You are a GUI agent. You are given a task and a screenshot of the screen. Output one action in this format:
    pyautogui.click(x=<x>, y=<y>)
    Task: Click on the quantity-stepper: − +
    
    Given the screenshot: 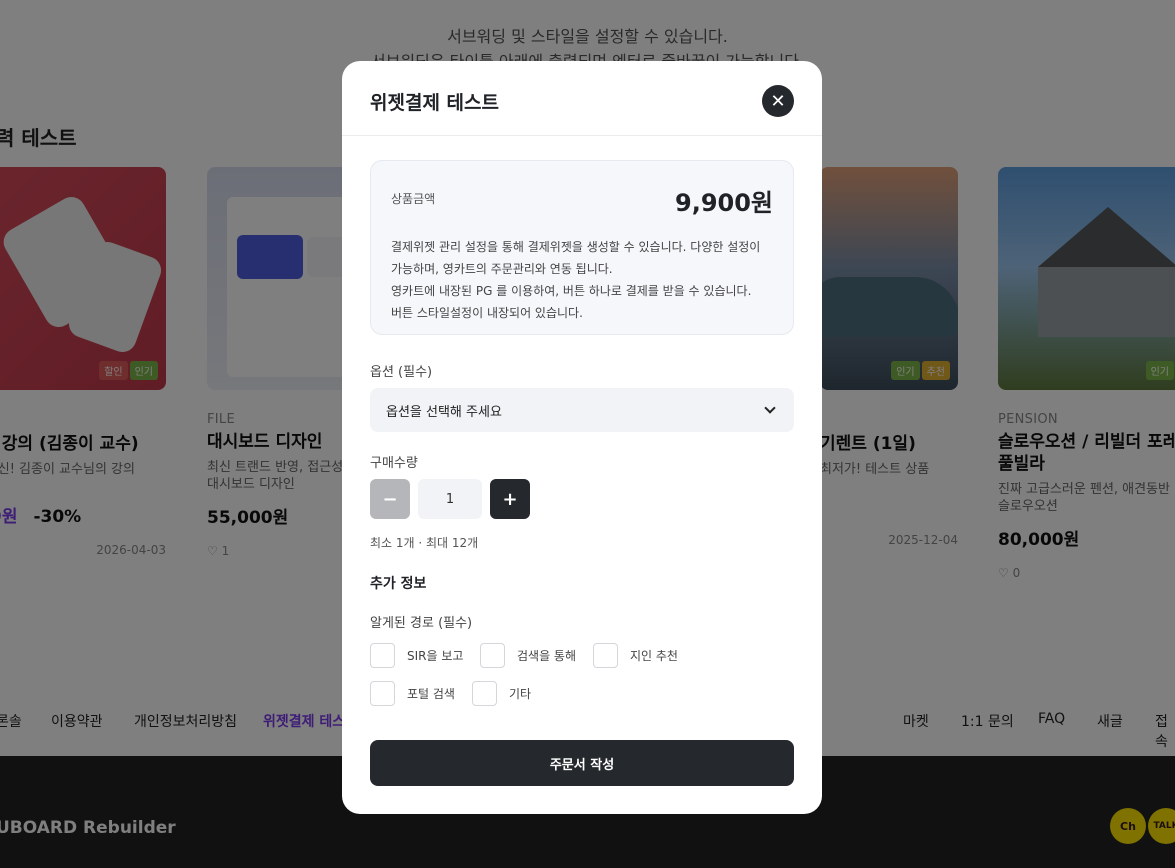 What is the action you would take?
    pyautogui.click(x=450, y=499)
    